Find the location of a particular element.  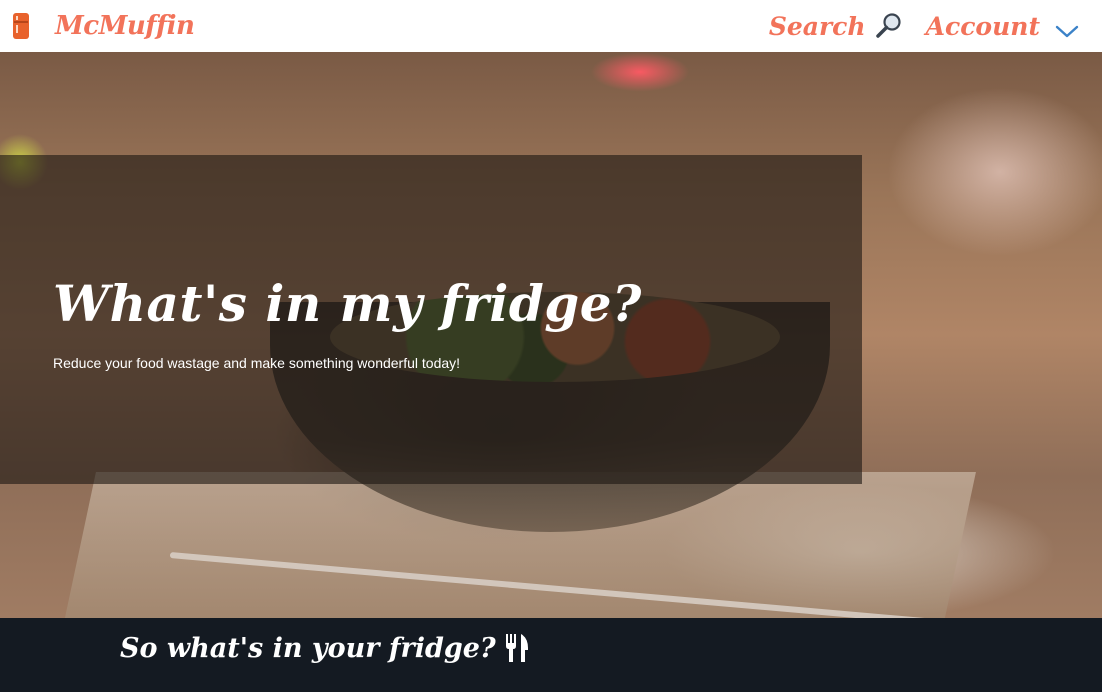

chevron-down-icon is located at coordinates (1067, 27).